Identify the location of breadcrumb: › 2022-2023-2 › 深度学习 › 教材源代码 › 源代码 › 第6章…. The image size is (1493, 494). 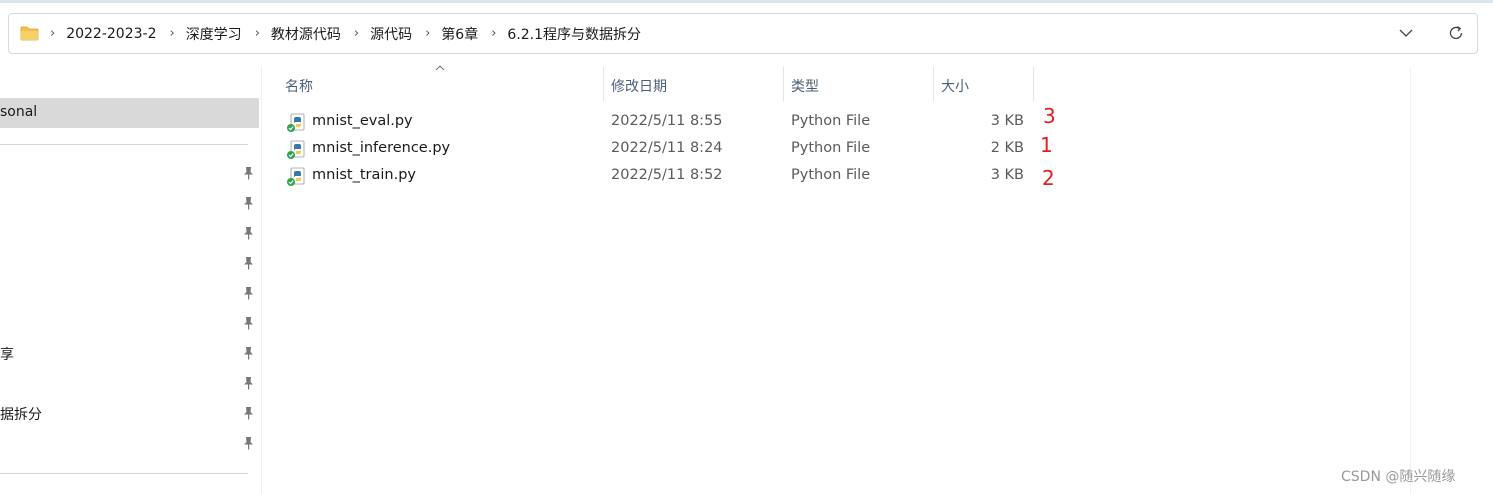
(349, 33).